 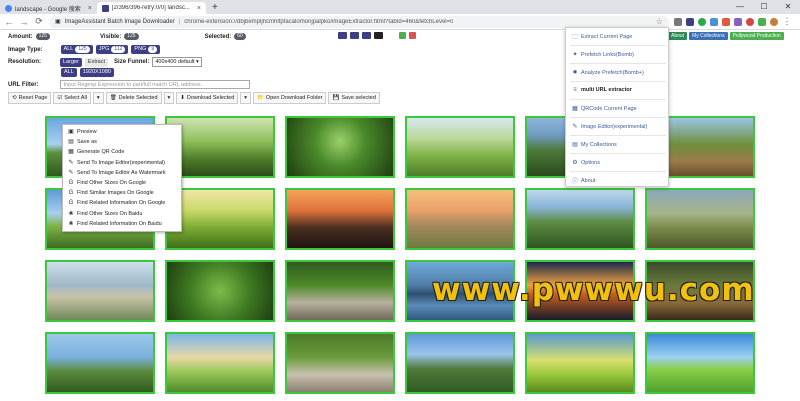 What do you see at coordinates (48, 8) in the screenshot?
I see `tab-google-search: landscape - Google 搜索 ×` at bounding box center [48, 8].